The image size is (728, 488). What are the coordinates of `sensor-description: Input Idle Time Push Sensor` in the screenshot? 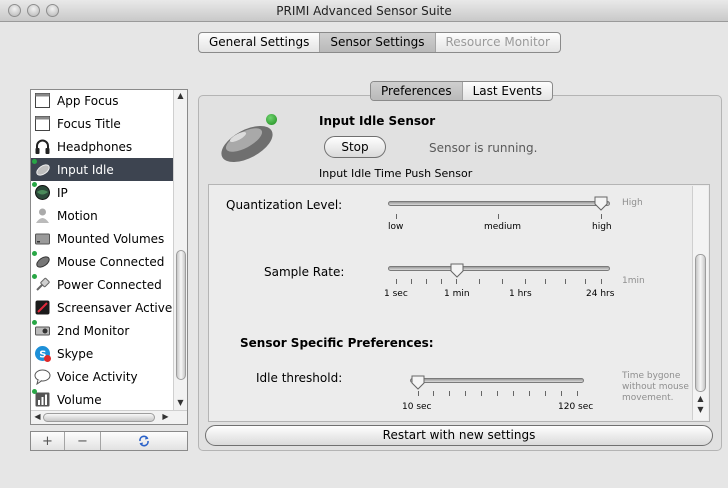 It's located at (396, 173).